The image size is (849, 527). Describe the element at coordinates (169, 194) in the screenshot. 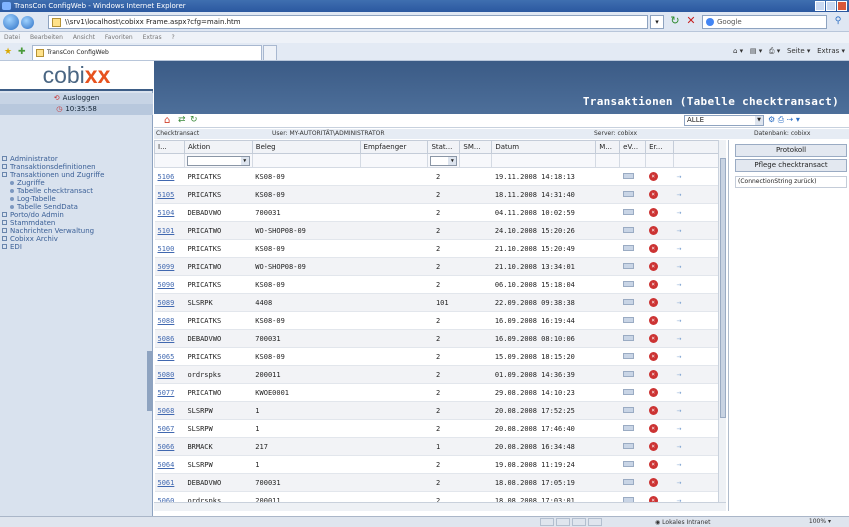

I see `row-id-link: 5105` at that location.